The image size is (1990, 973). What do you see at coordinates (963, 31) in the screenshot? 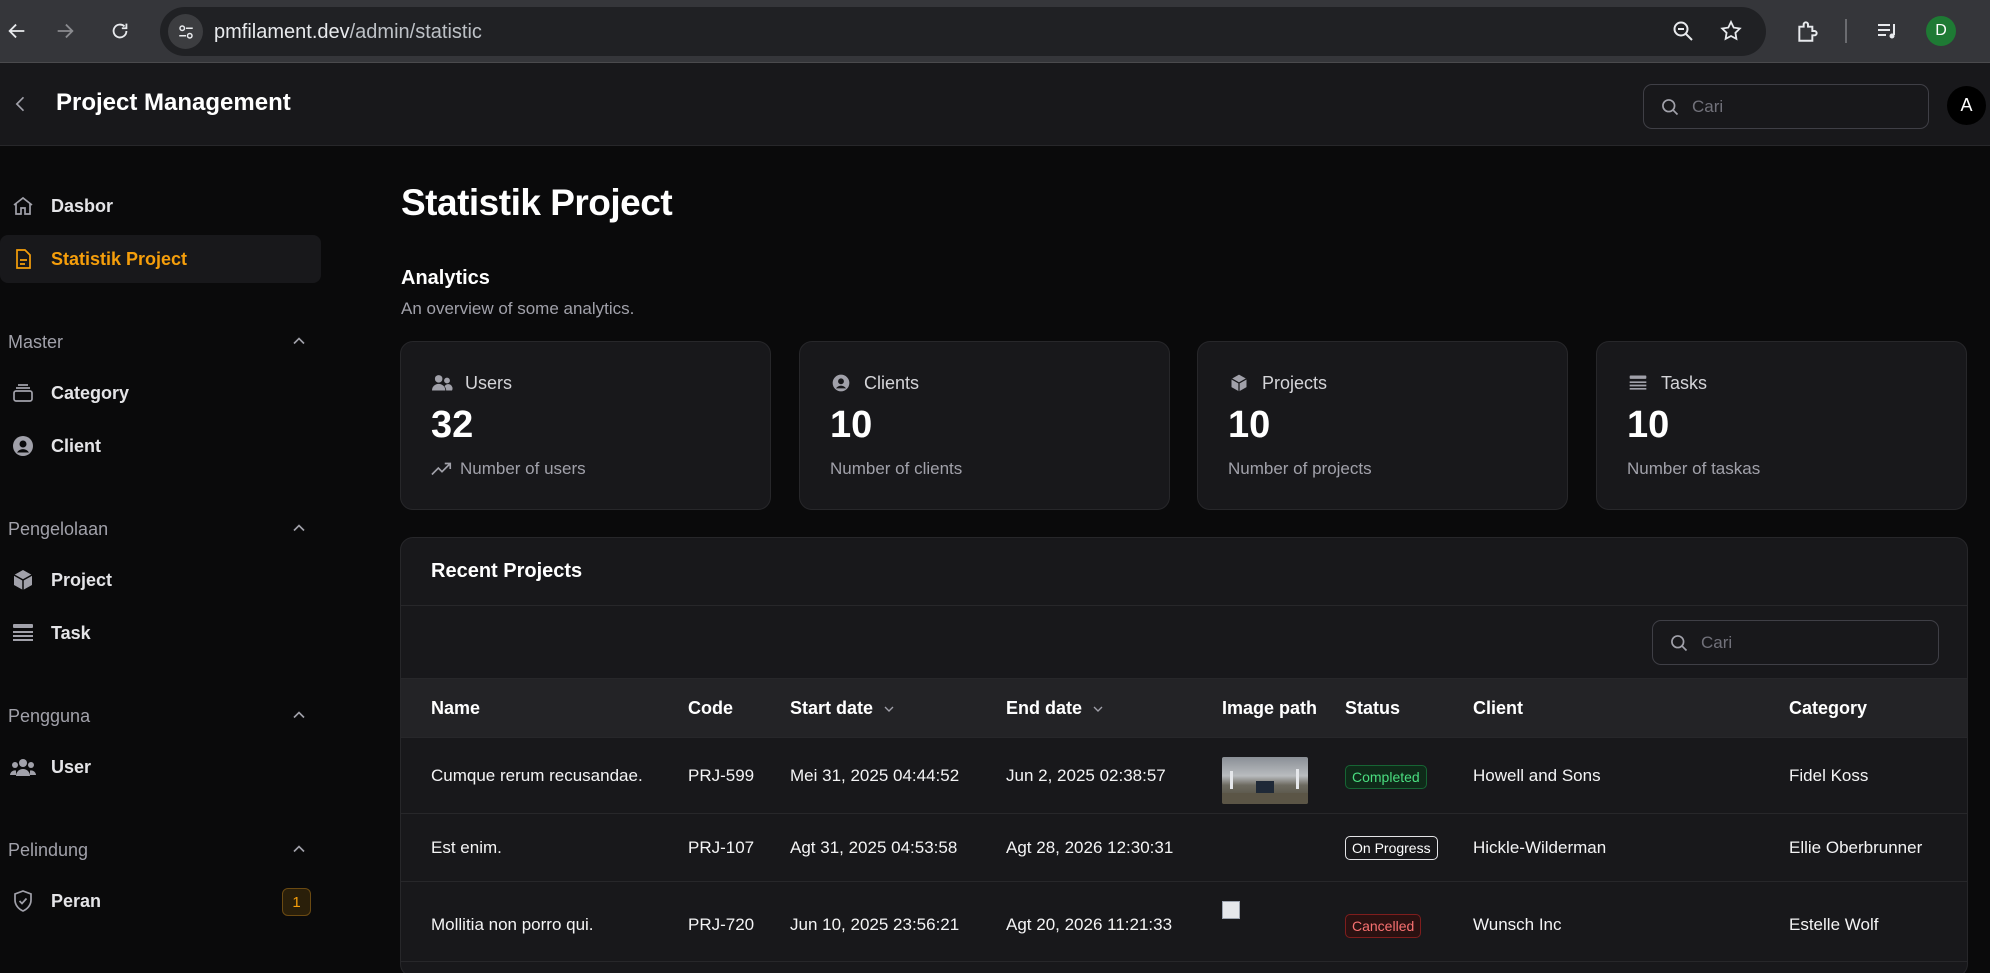
I see `address-bar: pmfilament.dev/admin/statistic` at bounding box center [963, 31].